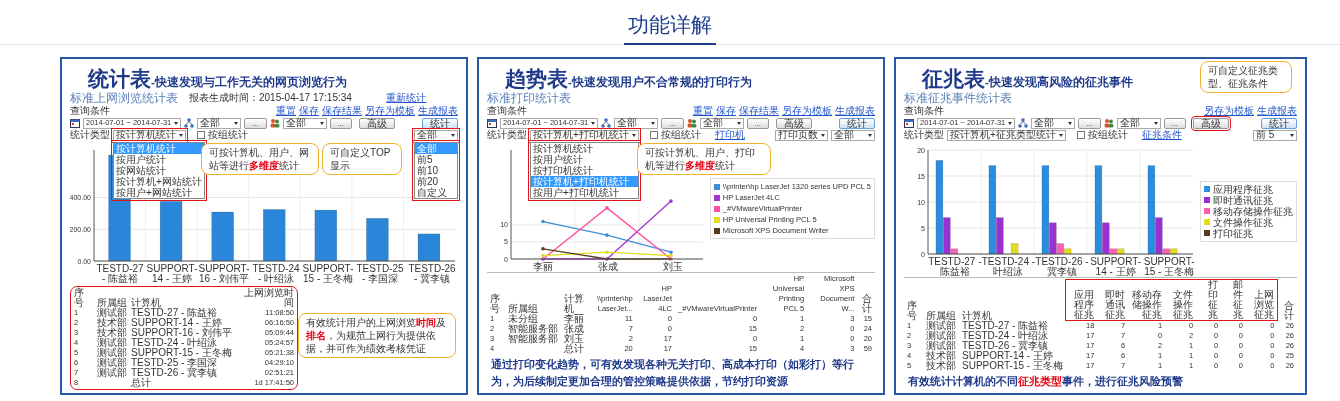 Image resolution: width=1340 pixels, height=401 pixels. I want to click on callout-tooltip: 可按计算机、用户、打印机等进行多维度统计, so click(704, 159).